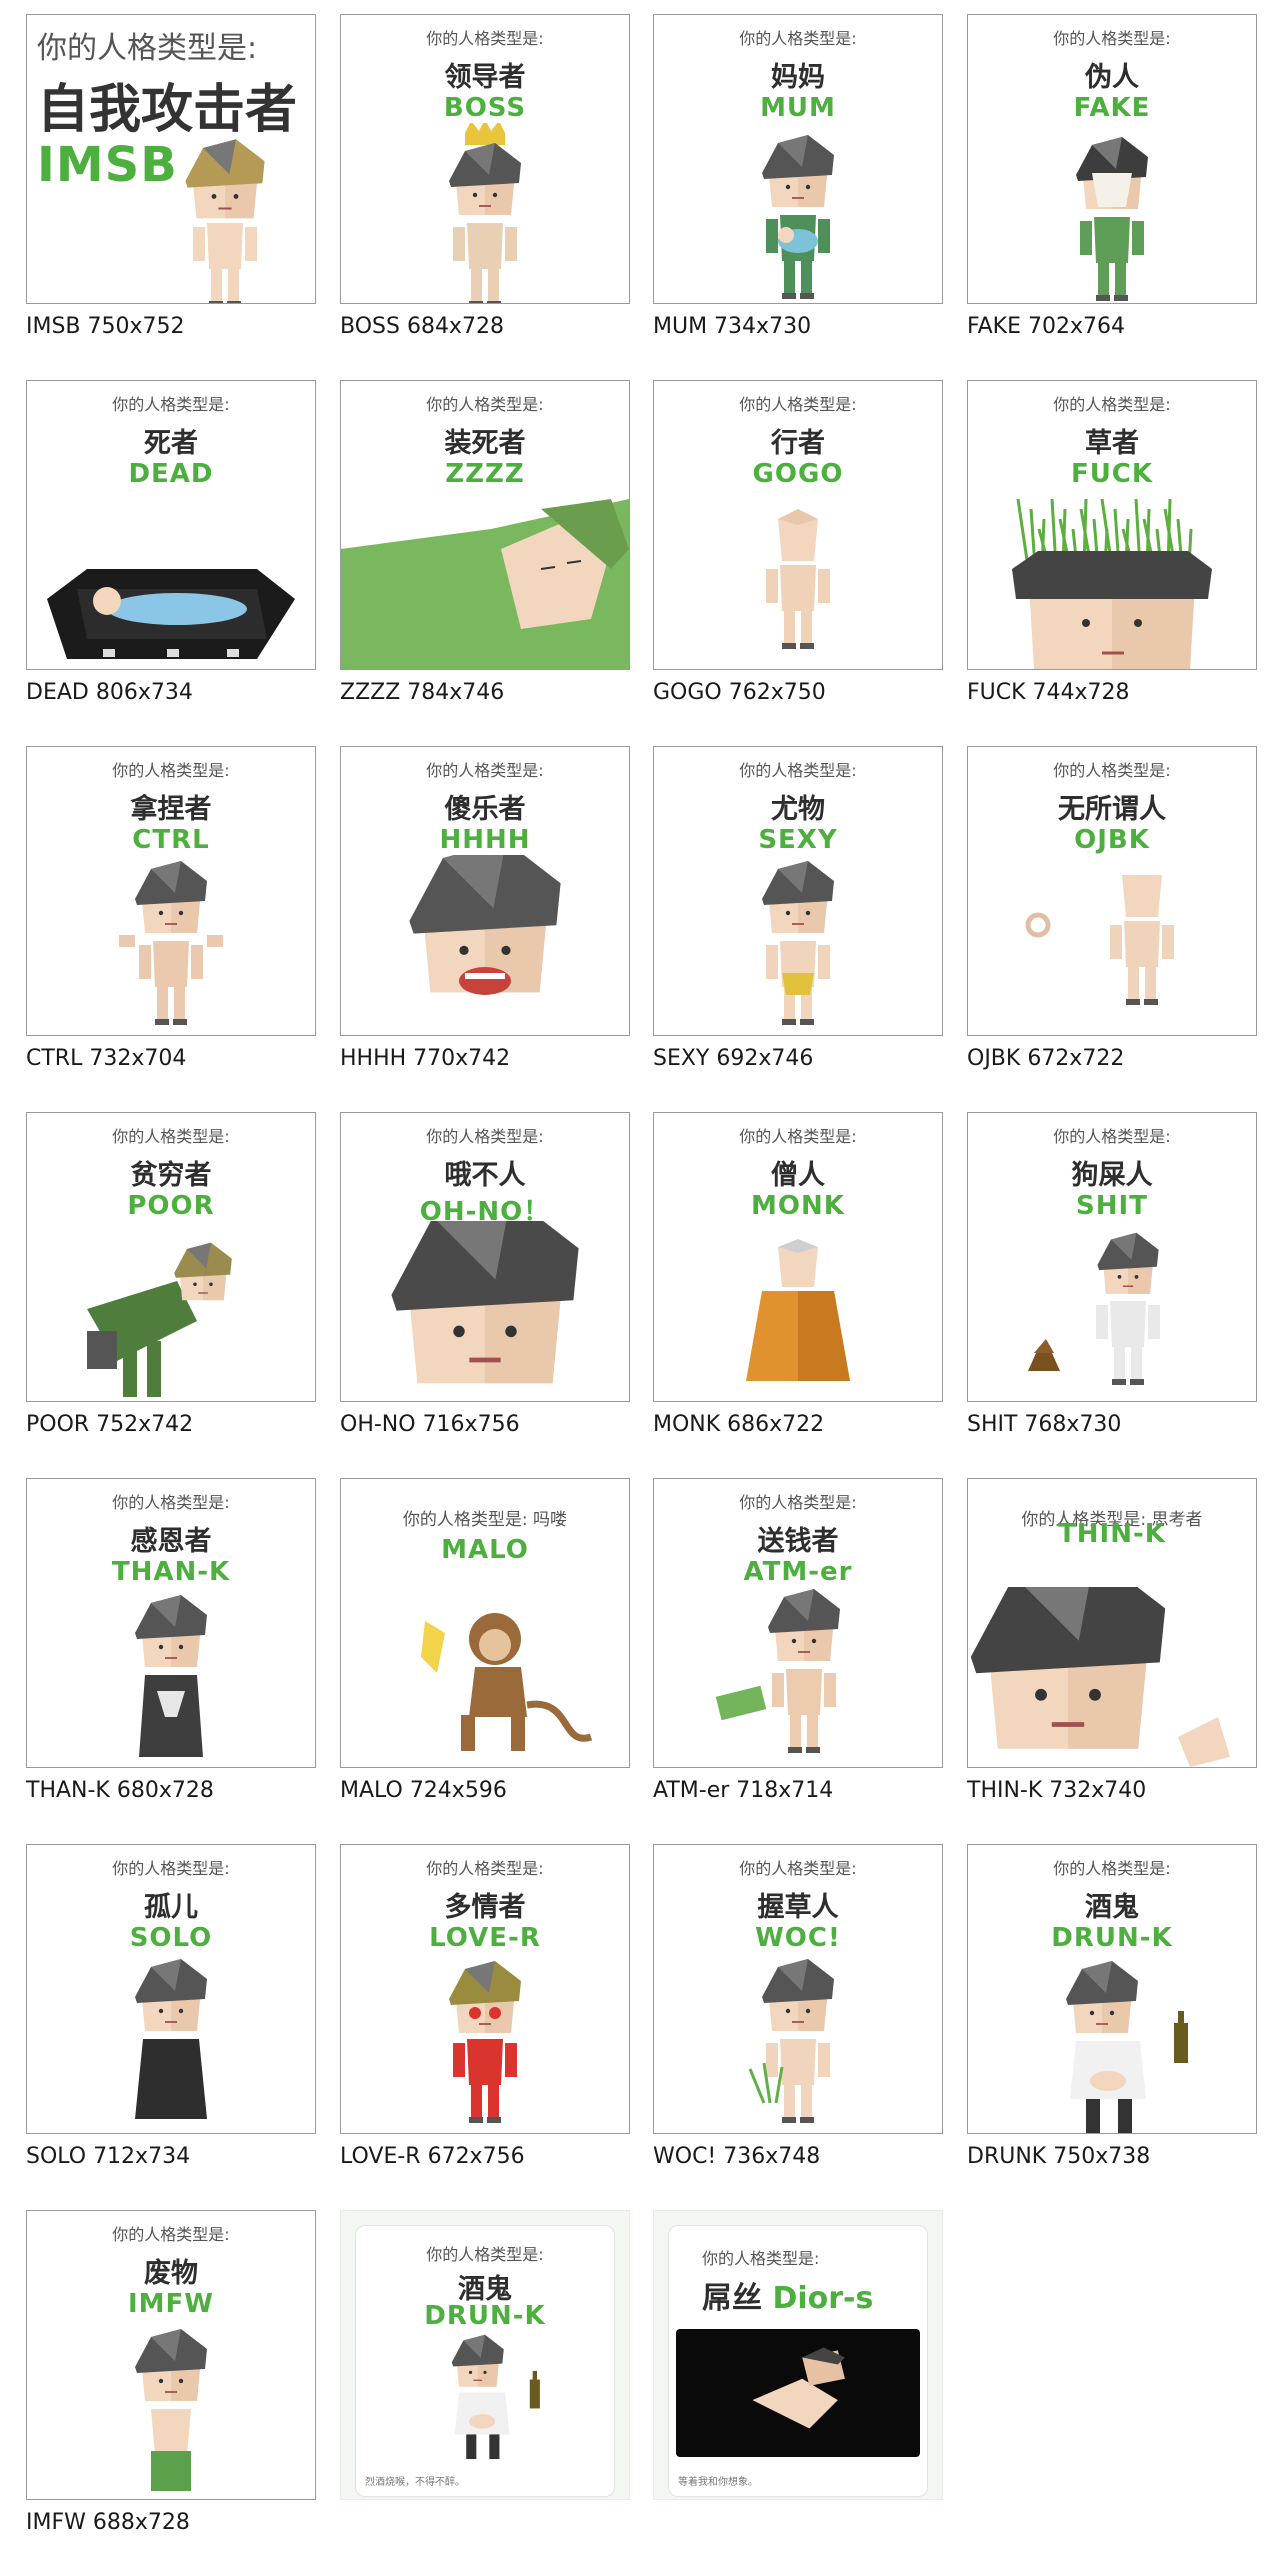  Describe the element at coordinates (1046, 1058) in the screenshot. I see `card-caption: OJBK 672x722` at that location.